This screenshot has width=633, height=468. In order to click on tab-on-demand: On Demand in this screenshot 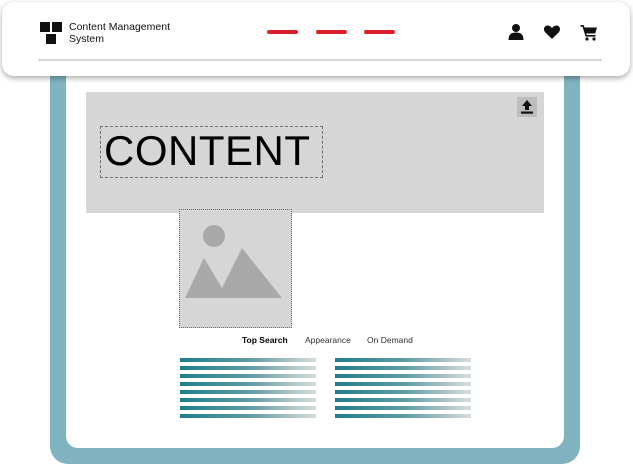, I will do `click(390, 340)`.